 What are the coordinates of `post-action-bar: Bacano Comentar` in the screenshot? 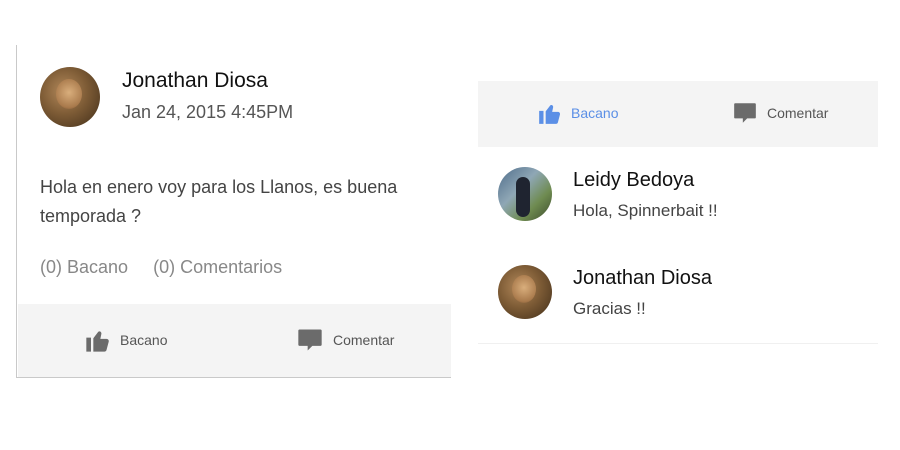 It's located at (234, 340).